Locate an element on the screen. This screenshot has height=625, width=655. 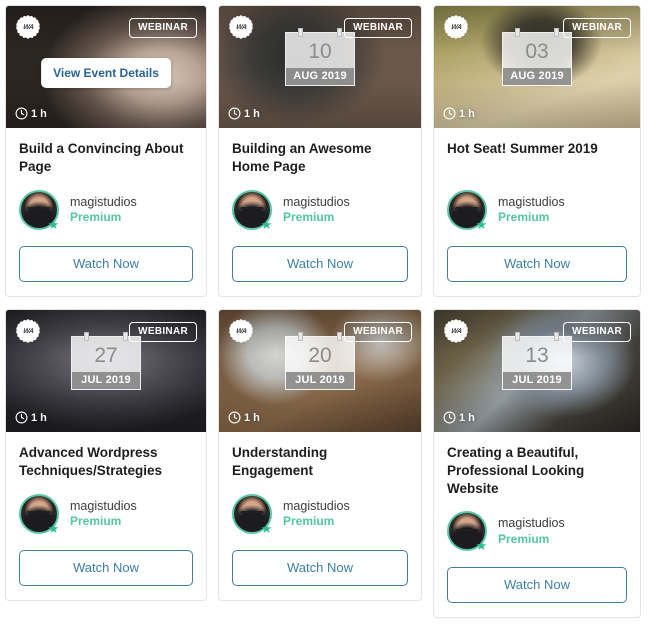
card-title: Understanding Engagement is located at coordinates (280, 461).